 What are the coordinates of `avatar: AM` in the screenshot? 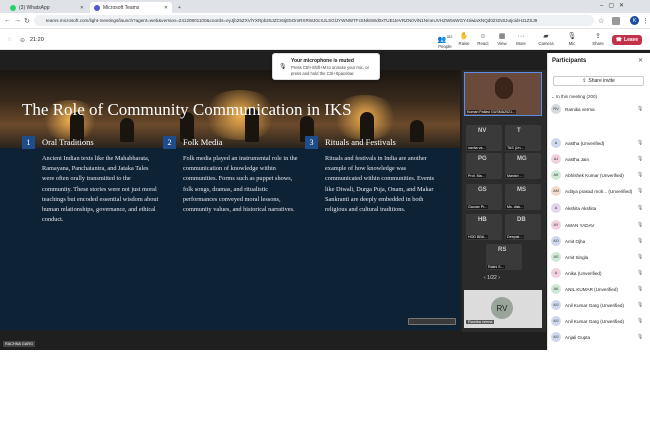 It's located at (556, 191).